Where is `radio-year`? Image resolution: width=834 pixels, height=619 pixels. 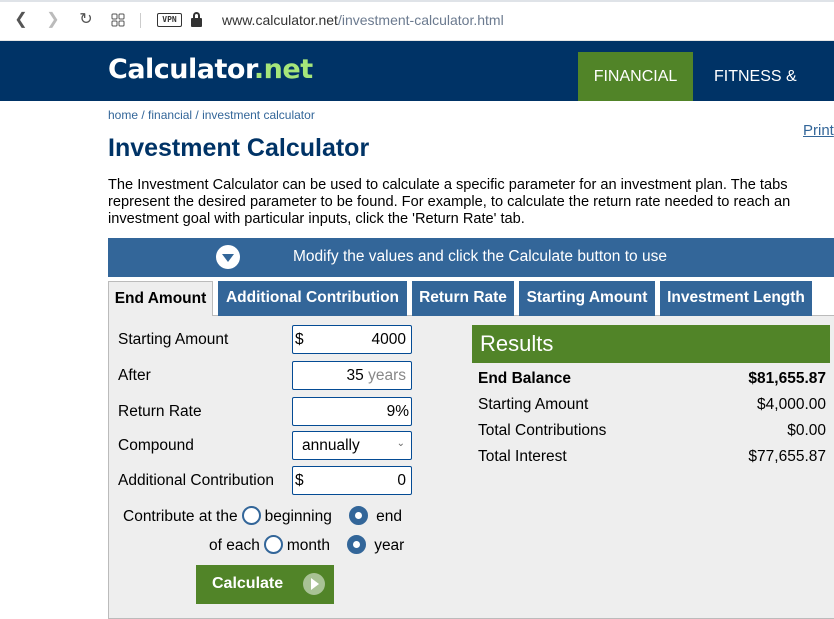
radio-year is located at coordinates (356, 544).